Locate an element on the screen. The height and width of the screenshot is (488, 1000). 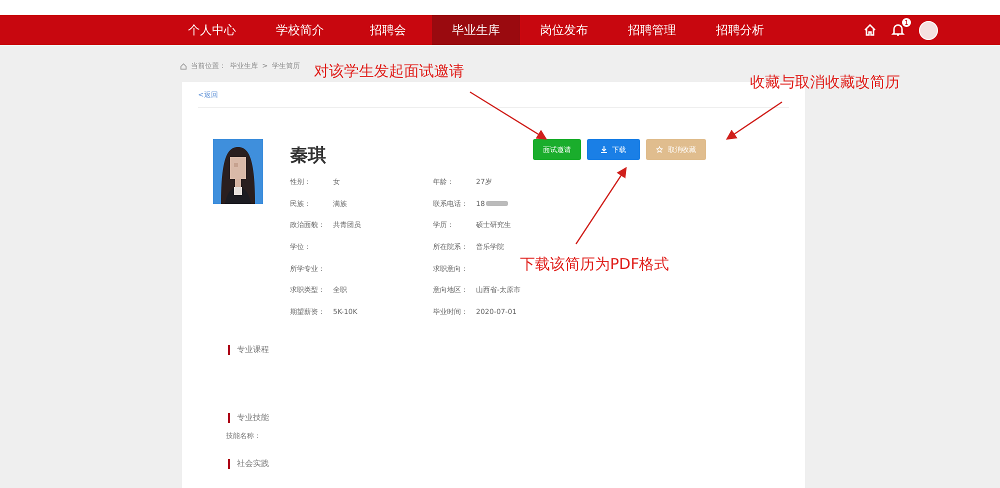
nav-tab: 岗位发布 is located at coordinates (564, 30).